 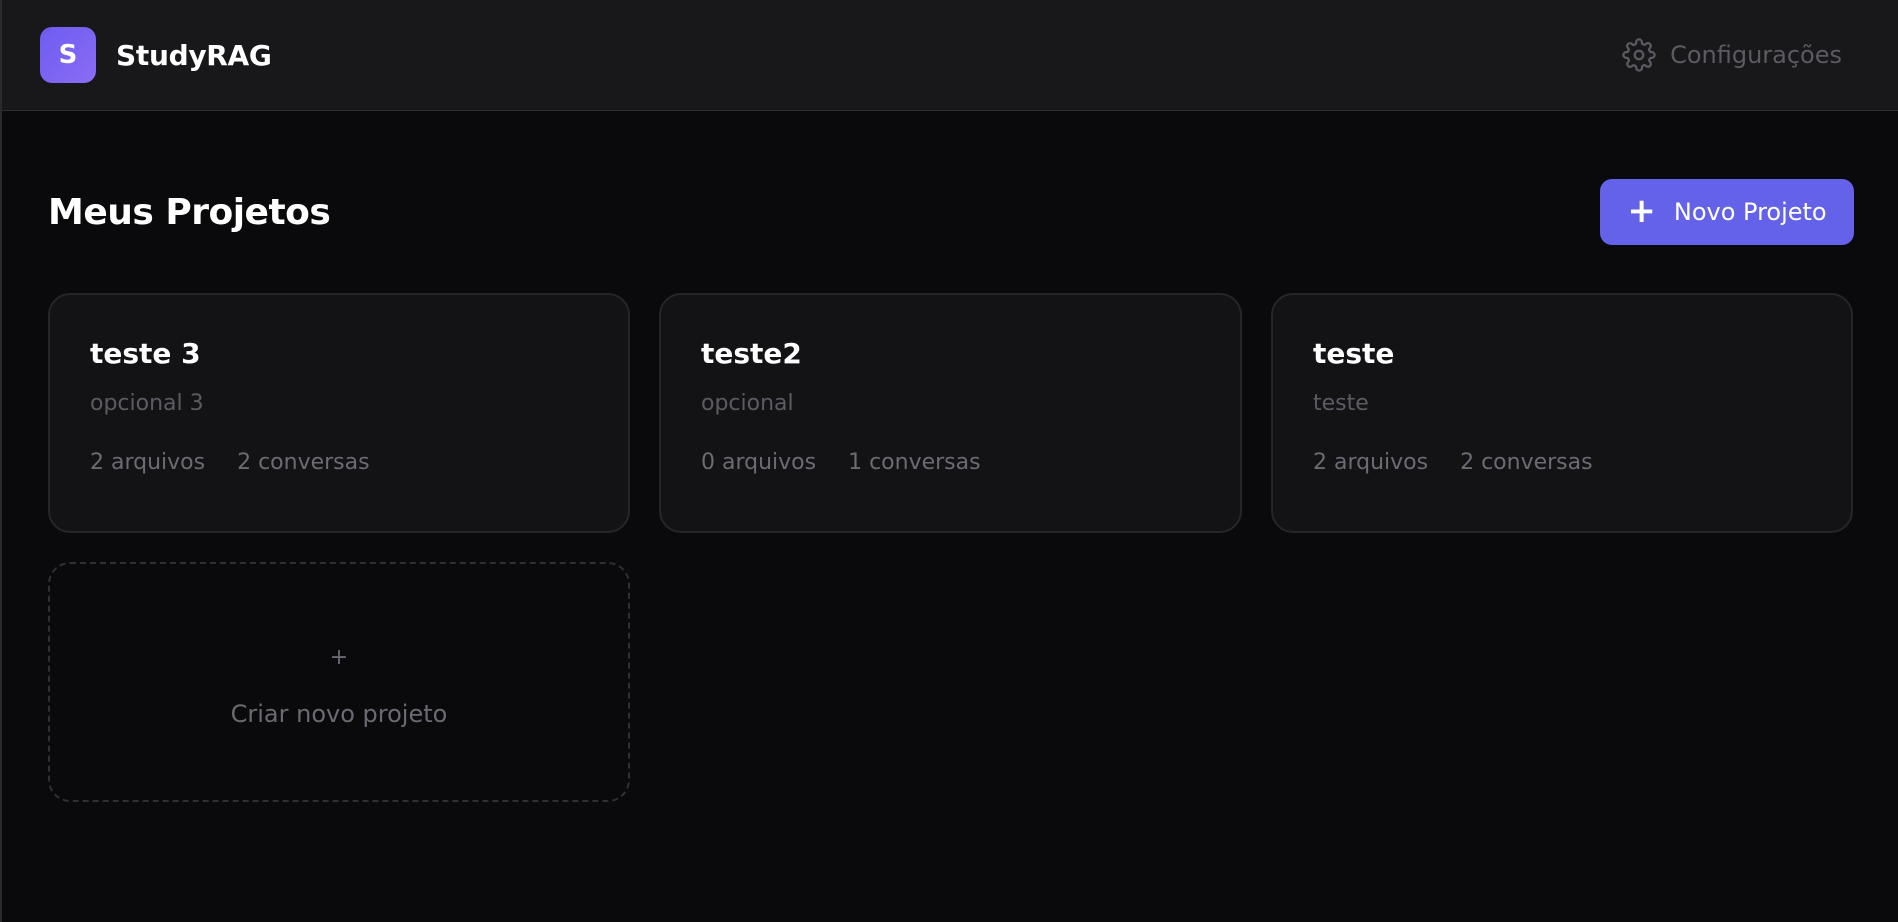 What do you see at coordinates (194, 55) in the screenshot?
I see `app-name: StudyRAG` at bounding box center [194, 55].